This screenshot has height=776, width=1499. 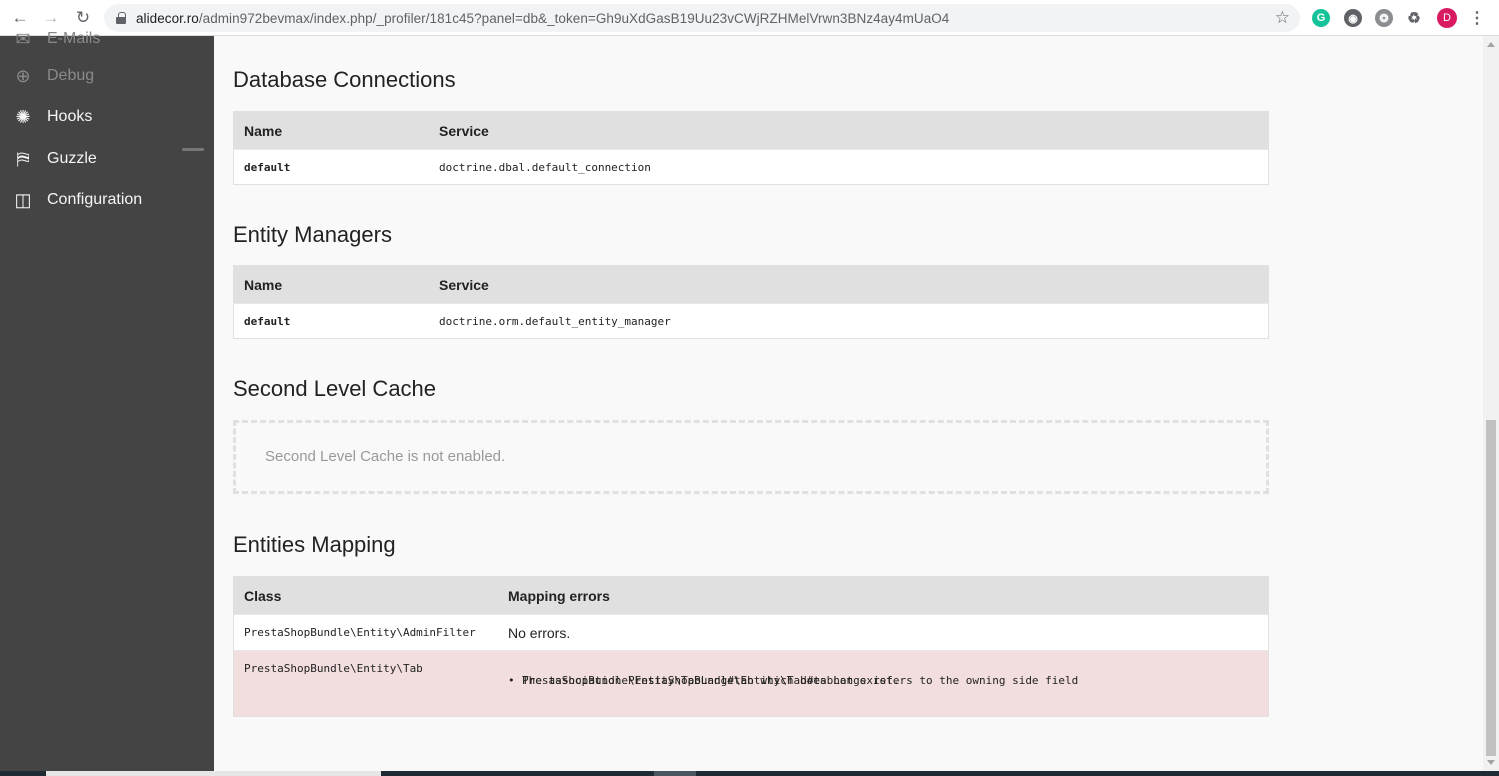 I want to click on column-header: Class, so click(x=263, y=596).